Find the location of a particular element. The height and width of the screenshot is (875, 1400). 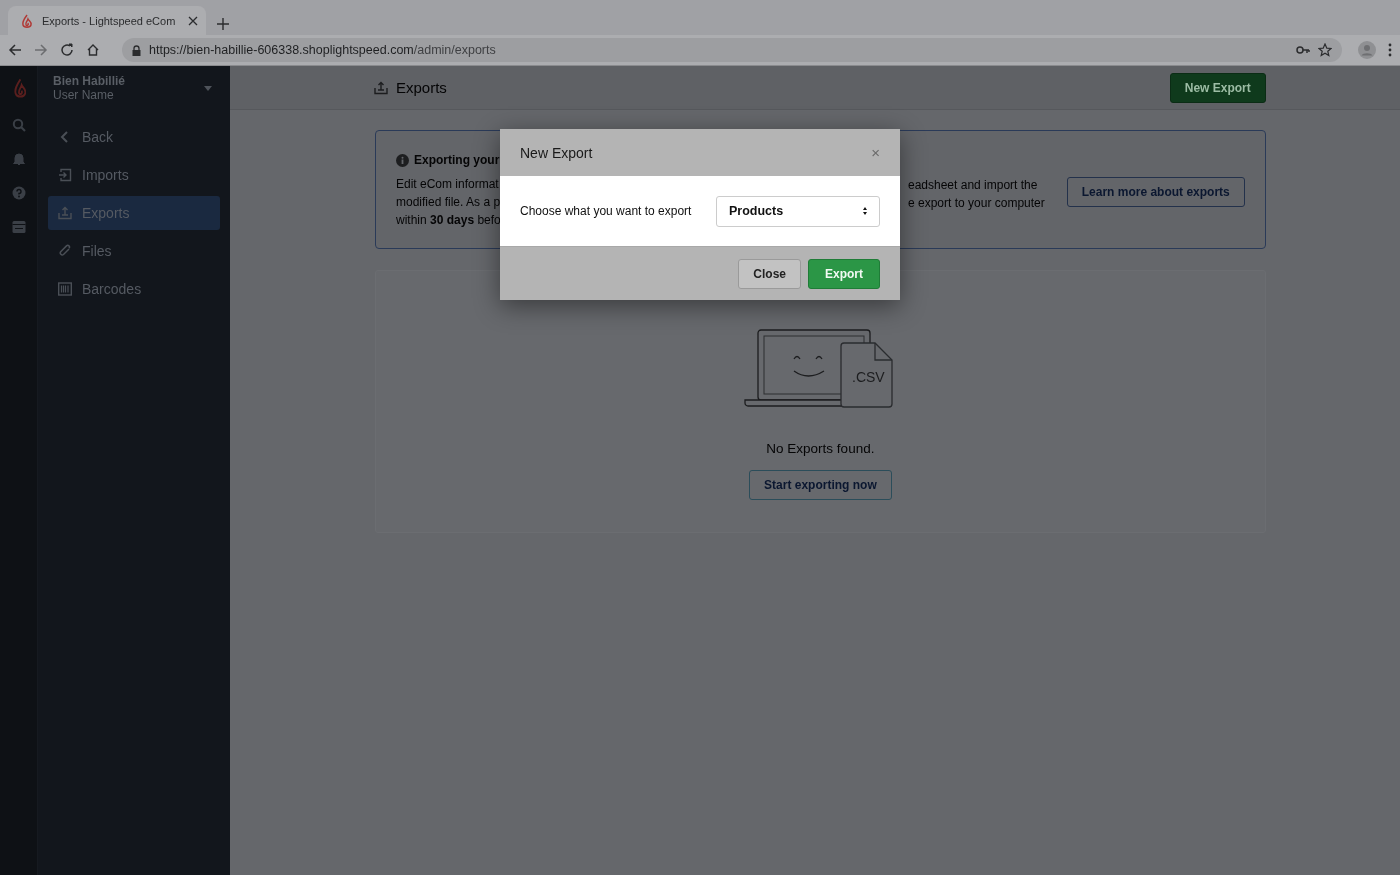

file-extension-label: .CSV is located at coordinates (869, 377).